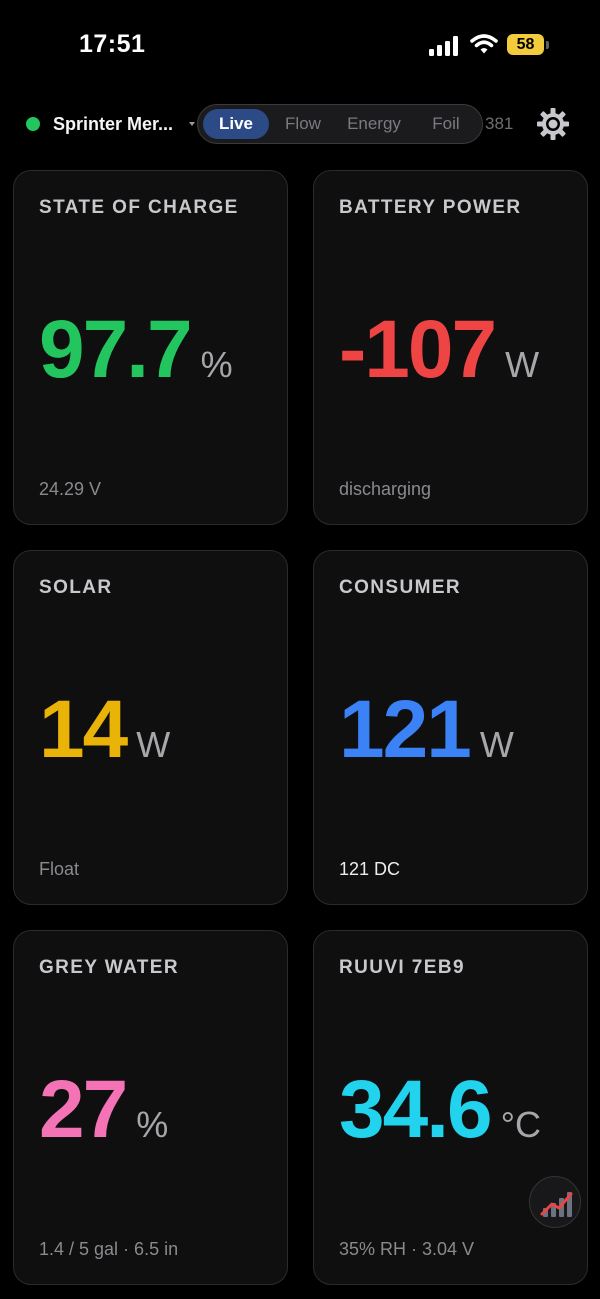 This screenshot has height=1299, width=600. I want to click on battery-level: 58, so click(525, 44).